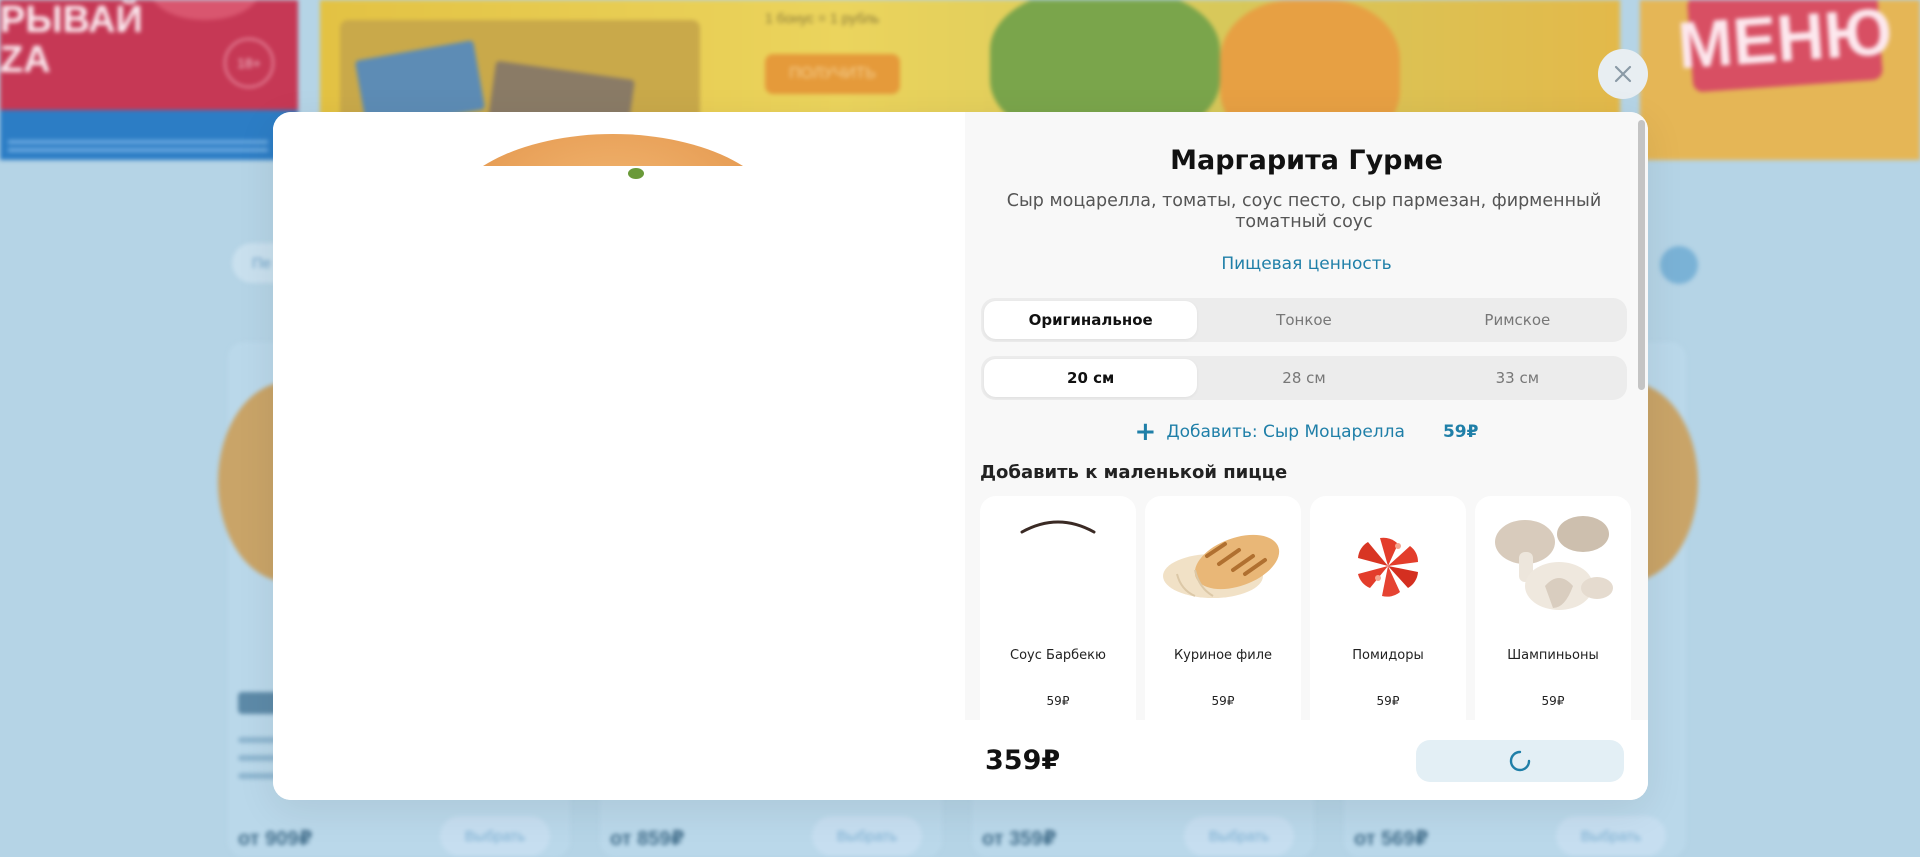  What do you see at coordinates (1145, 432) in the screenshot?
I see `plus-icon: +` at bounding box center [1145, 432].